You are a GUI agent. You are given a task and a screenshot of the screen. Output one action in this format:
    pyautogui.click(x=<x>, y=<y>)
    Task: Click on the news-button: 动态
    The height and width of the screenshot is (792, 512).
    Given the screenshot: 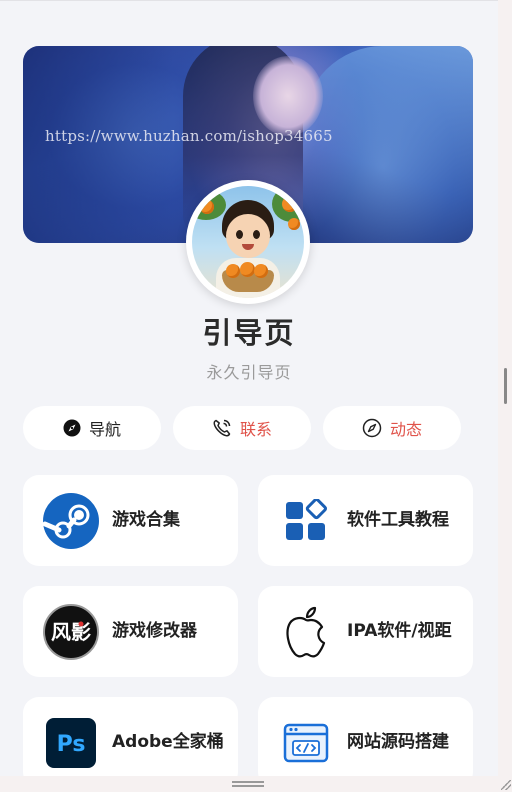 What is the action you would take?
    pyautogui.click(x=392, y=428)
    